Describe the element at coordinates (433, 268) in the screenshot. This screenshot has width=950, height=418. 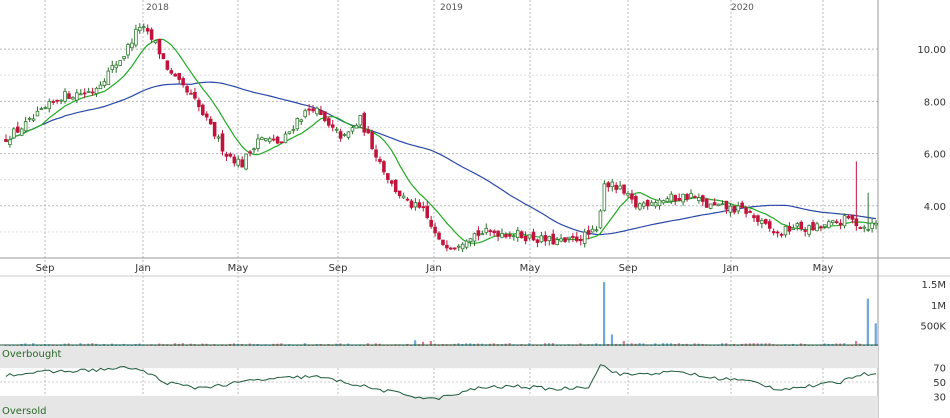
I see `month-tick-label: Jan` at that location.